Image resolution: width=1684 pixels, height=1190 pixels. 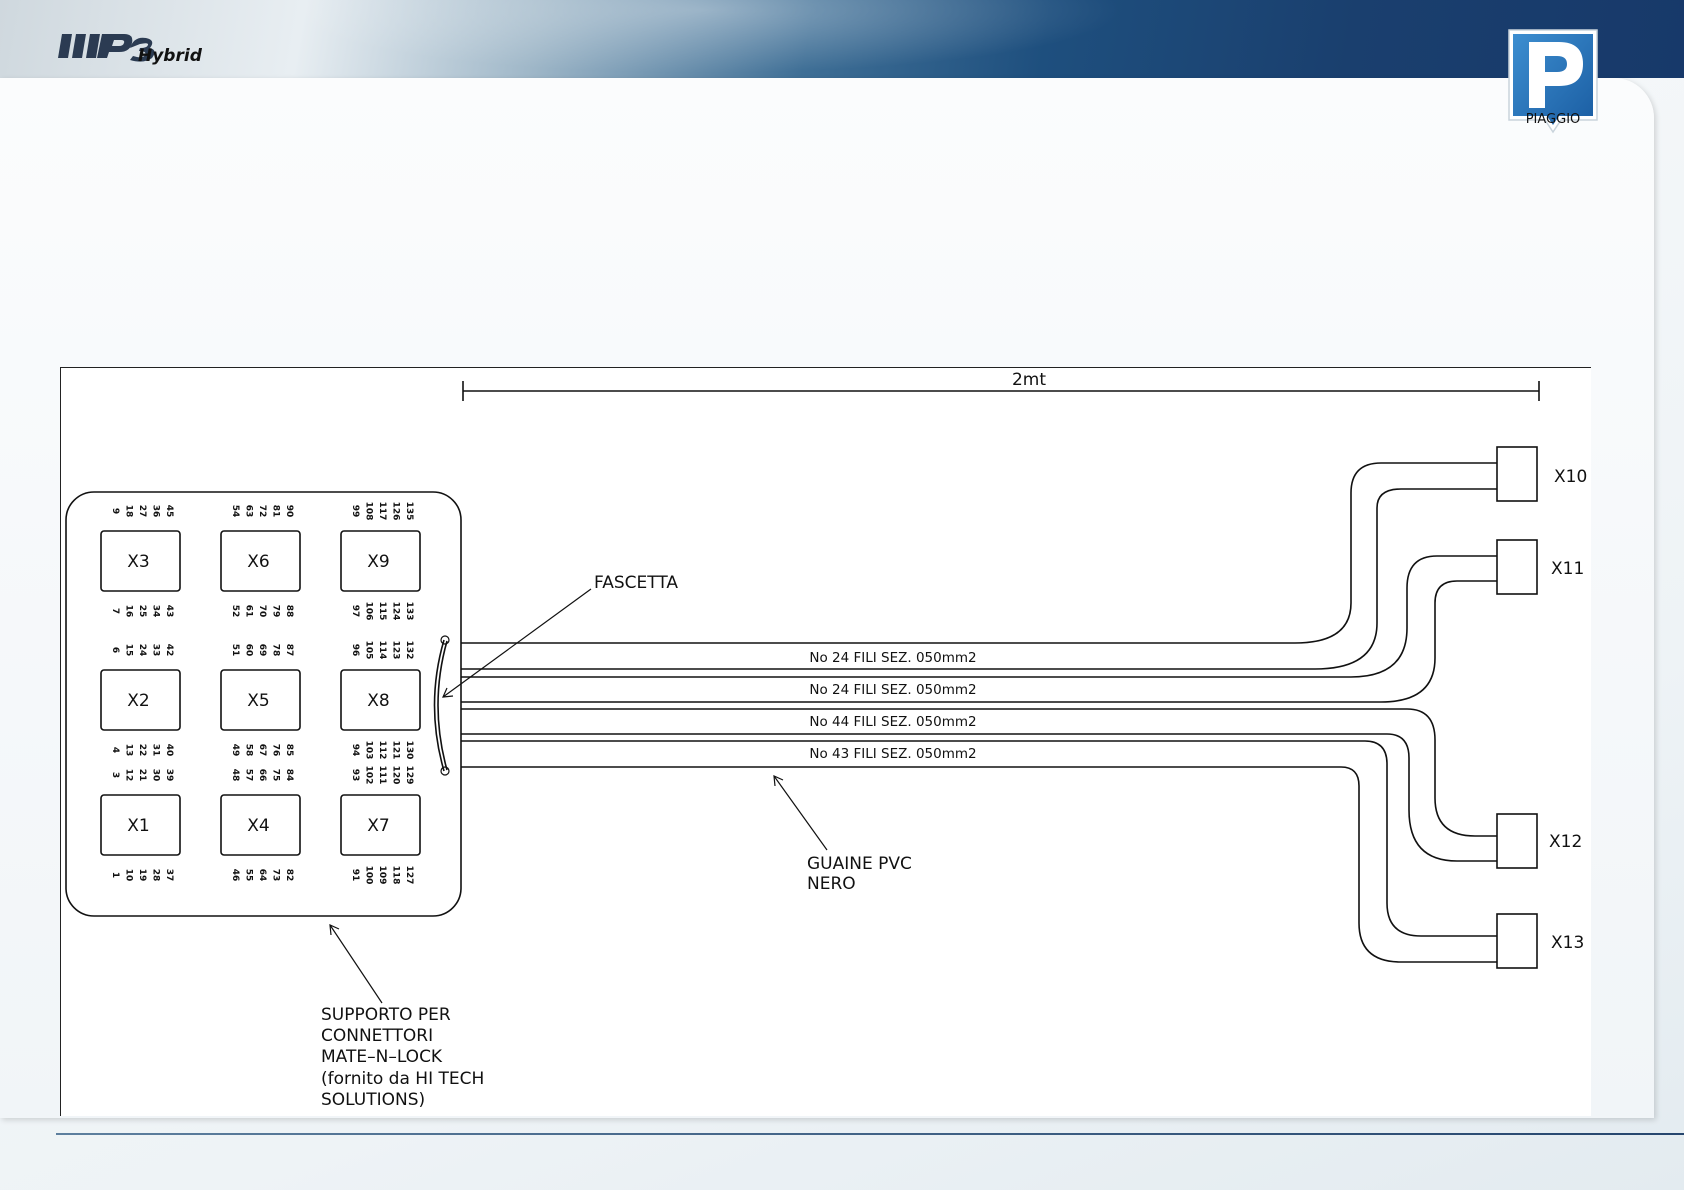 What do you see at coordinates (842, 834) in the screenshot?
I see `sheath-annotation: GUAINE PVC NERO` at bounding box center [842, 834].